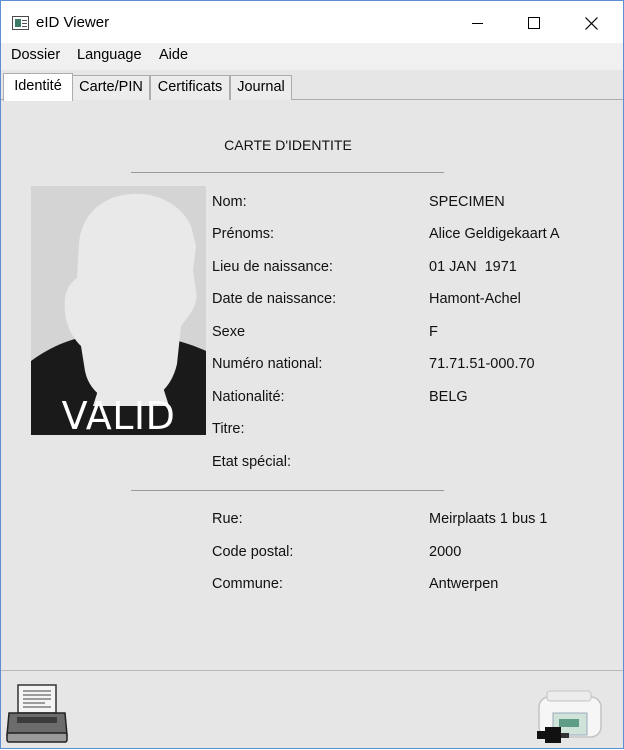  What do you see at coordinates (287, 490) in the screenshot?
I see `divider-address` at bounding box center [287, 490].